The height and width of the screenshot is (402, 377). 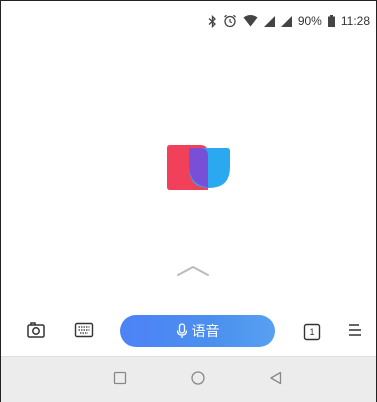 I want to click on voice-button-label: 语音, so click(x=205, y=331).